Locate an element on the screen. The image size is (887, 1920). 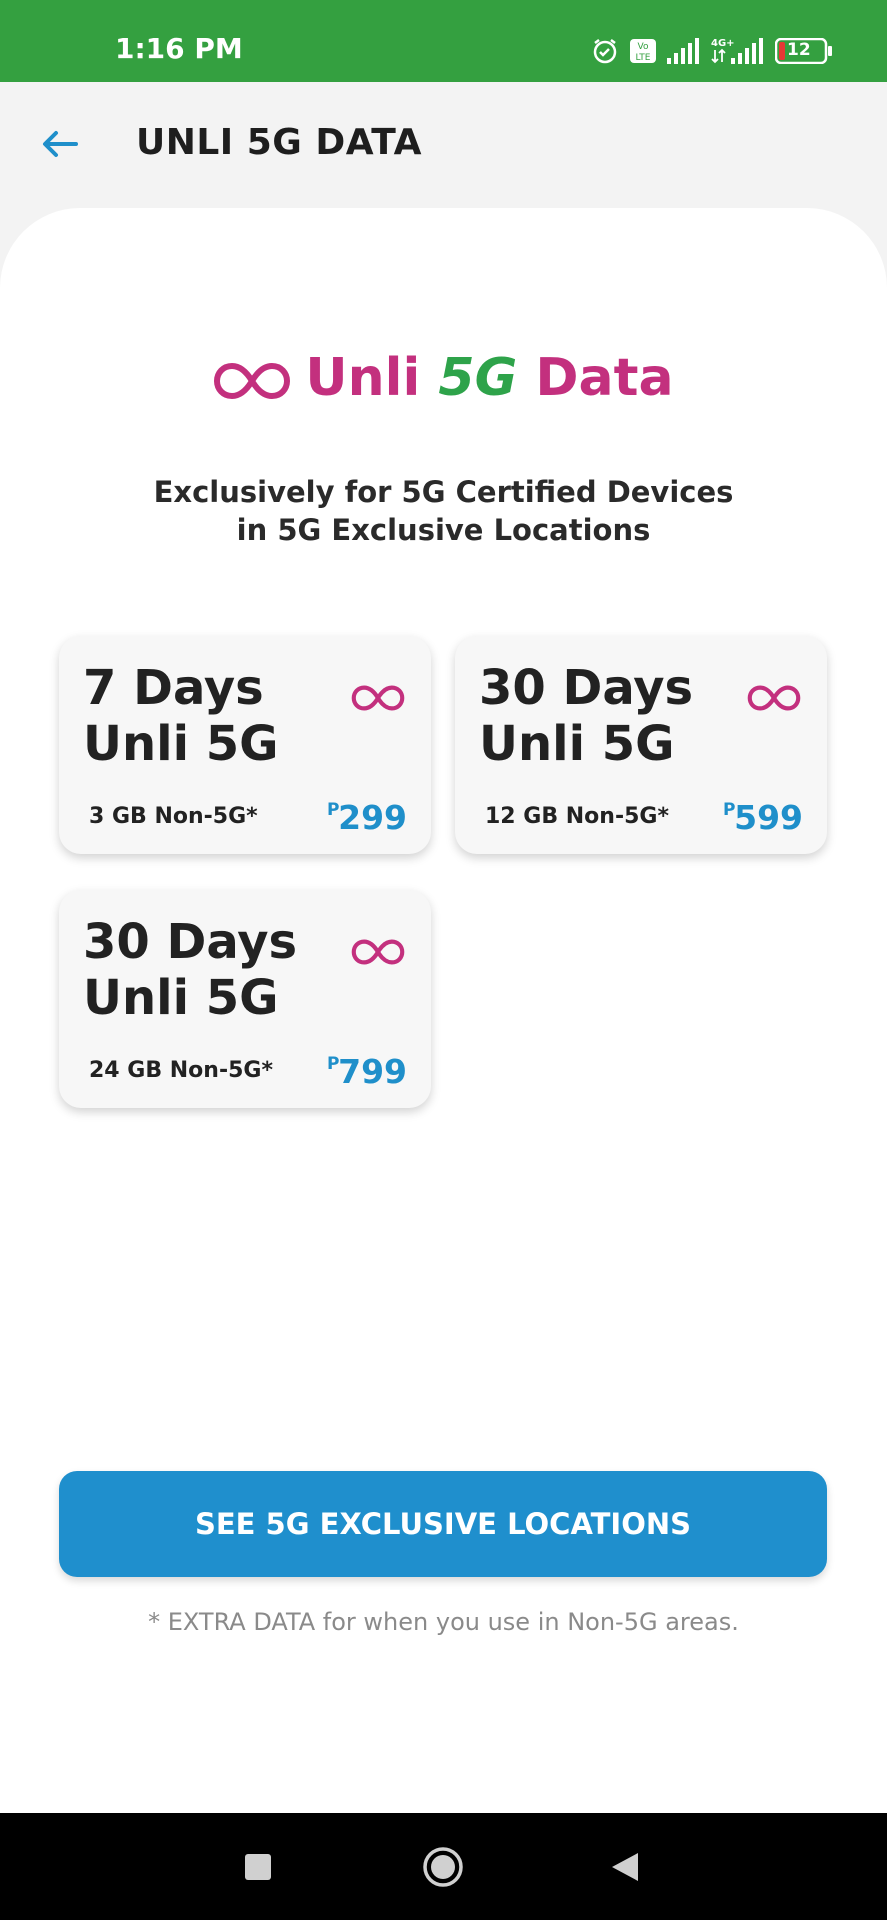
signal-4g-icon: 4G+ is located at coordinates (738, 51).